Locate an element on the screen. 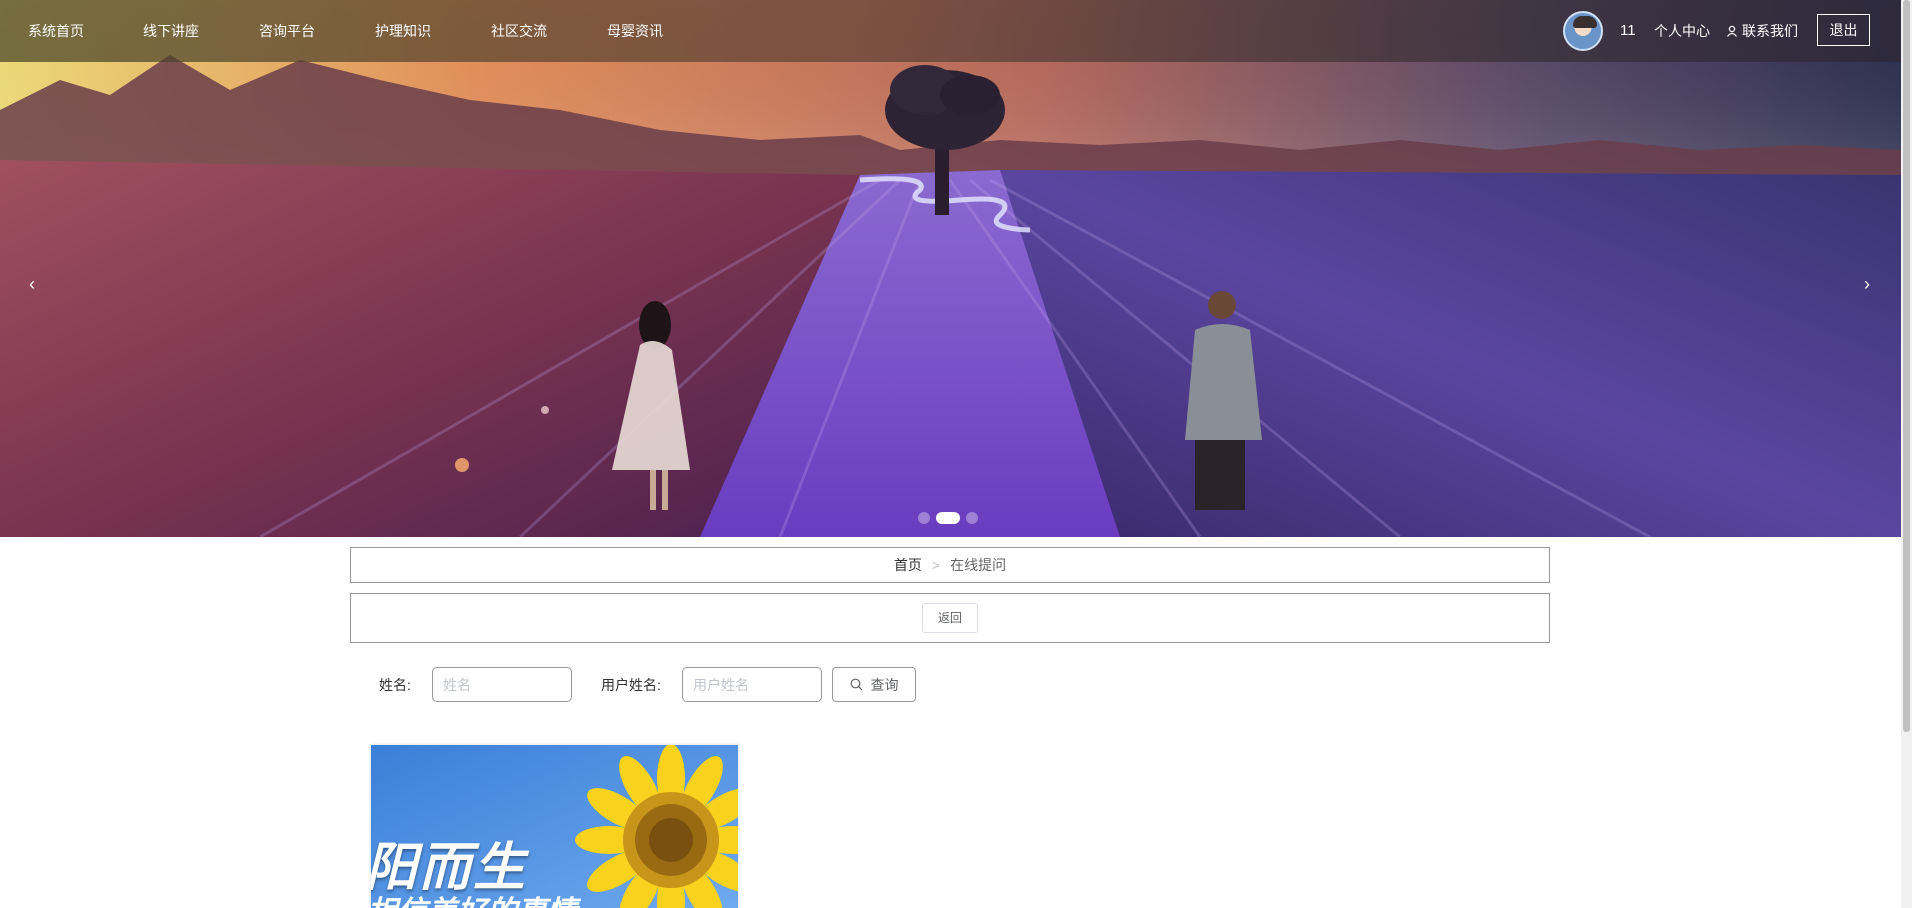 Image resolution: width=1912 pixels, height=908 pixels. username-input is located at coordinates (752, 684).